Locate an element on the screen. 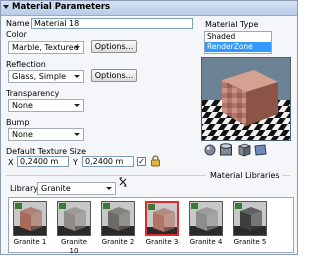 This screenshot has height=256, width=320. transparency-combo: None is located at coordinates (46, 105).